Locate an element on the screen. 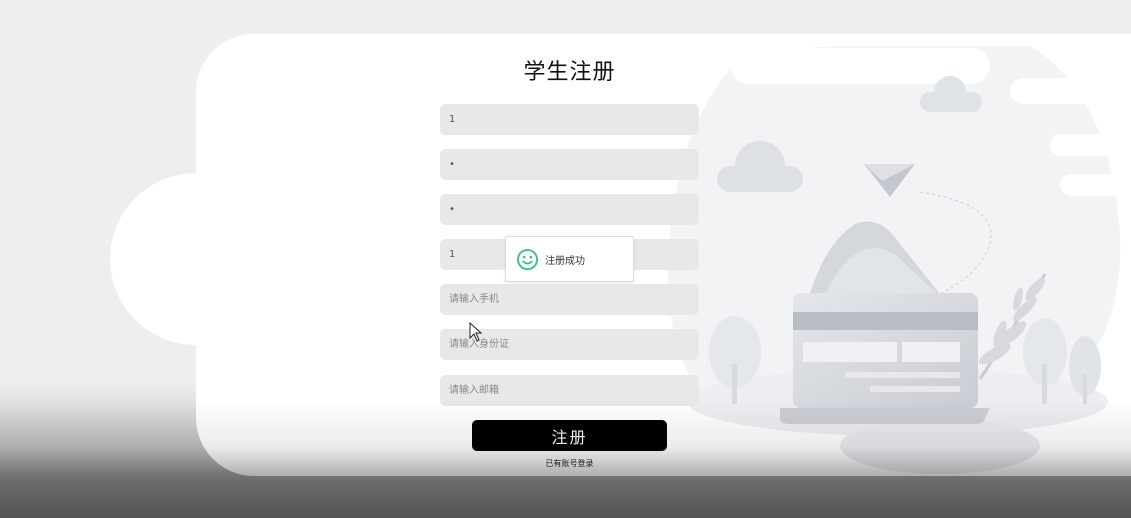  login-link: 已有账号登录 is located at coordinates (569, 463).